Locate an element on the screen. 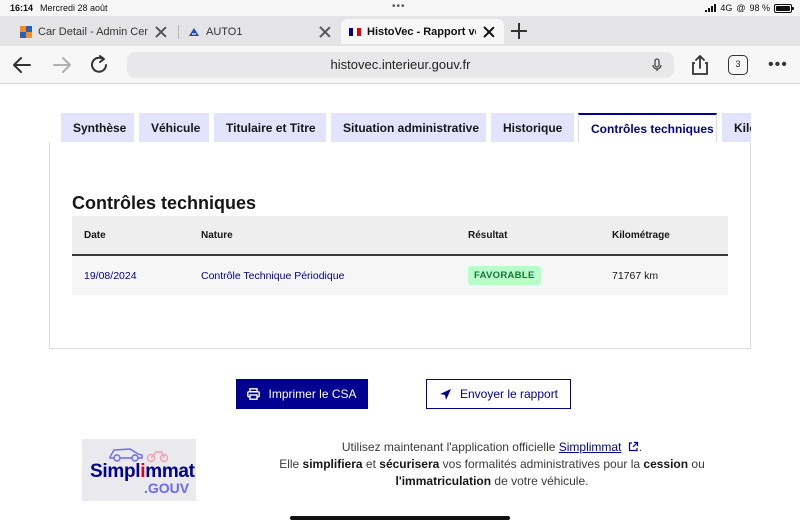 This screenshot has height=525, width=800. tab-synthese: Synthèse is located at coordinates (97, 127).